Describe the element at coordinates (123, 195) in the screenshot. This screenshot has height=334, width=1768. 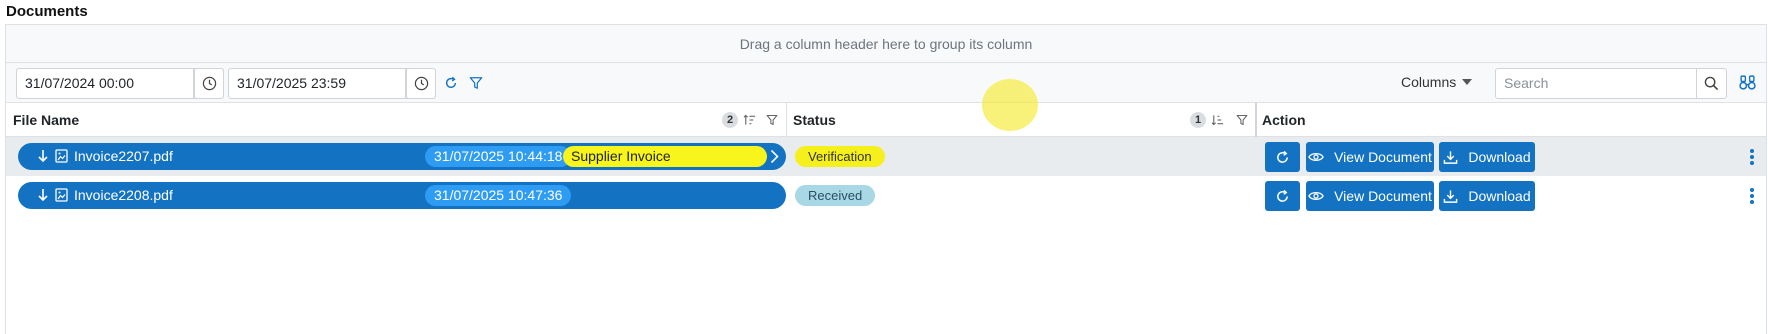
I see `file-name: Invoice2208.pdf` at that location.